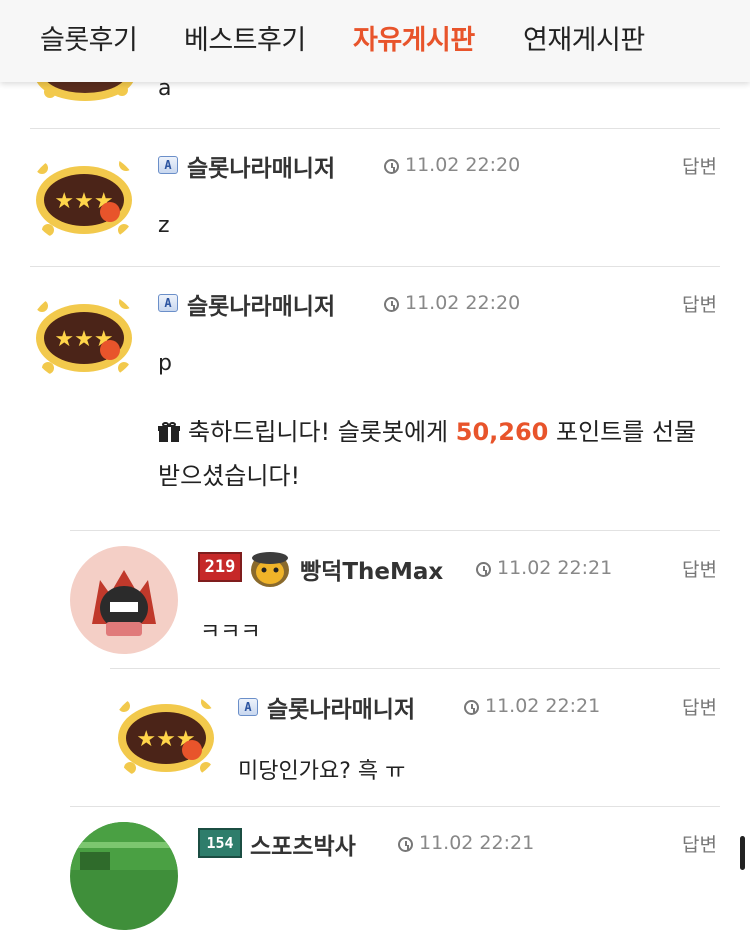 The width and height of the screenshot is (750, 930). Describe the element at coordinates (322, 432) in the screenshot. I see `gift-text-prefix: 축하드립니다! 슬롯봇에게` at that location.